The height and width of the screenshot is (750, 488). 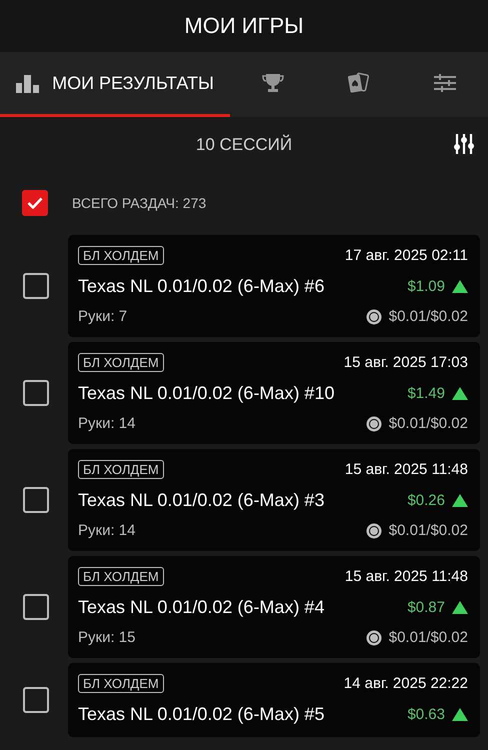 What do you see at coordinates (406, 255) in the screenshot?
I see `session-date: 17 авг. 2025 02:11` at bounding box center [406, 255].